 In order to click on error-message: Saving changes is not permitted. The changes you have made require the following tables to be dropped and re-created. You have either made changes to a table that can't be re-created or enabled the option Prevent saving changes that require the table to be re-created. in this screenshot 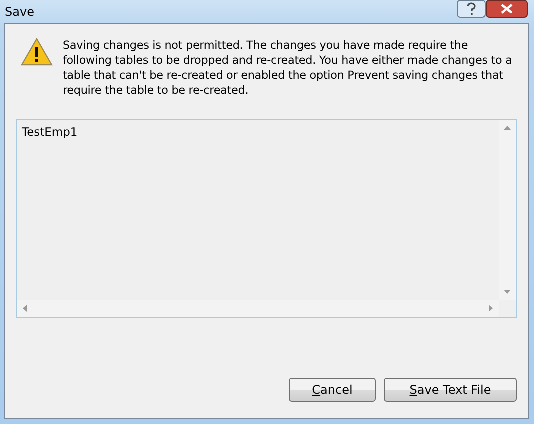, I will do `click(288, 68)`.